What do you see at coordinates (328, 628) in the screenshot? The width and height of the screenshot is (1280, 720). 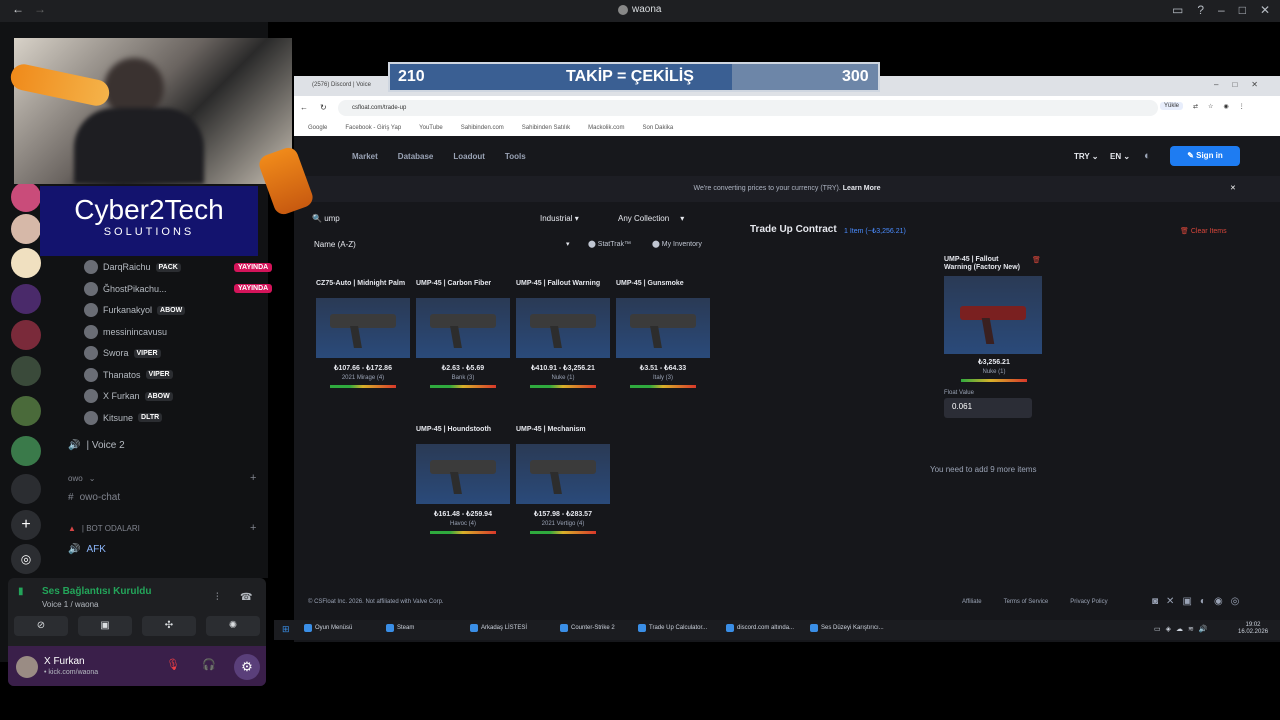 I see `taskbar-app: Oyun Menüsü` at bounding box center [328, 628].